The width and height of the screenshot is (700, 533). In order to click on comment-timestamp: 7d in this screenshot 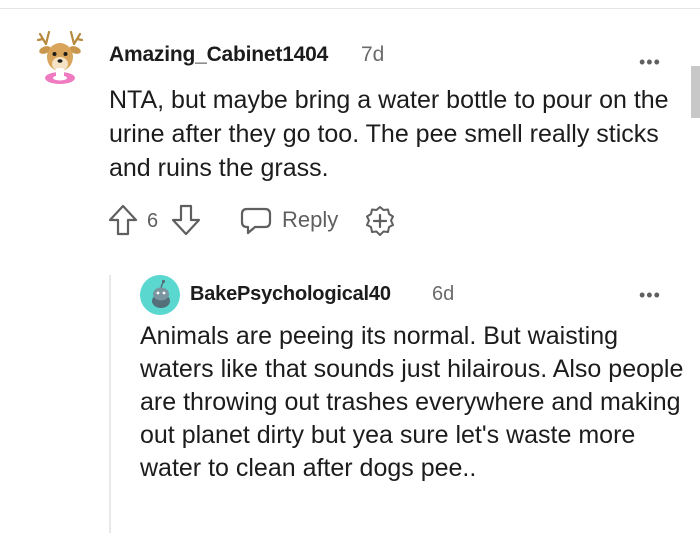, I will do `click(373, 54)`.